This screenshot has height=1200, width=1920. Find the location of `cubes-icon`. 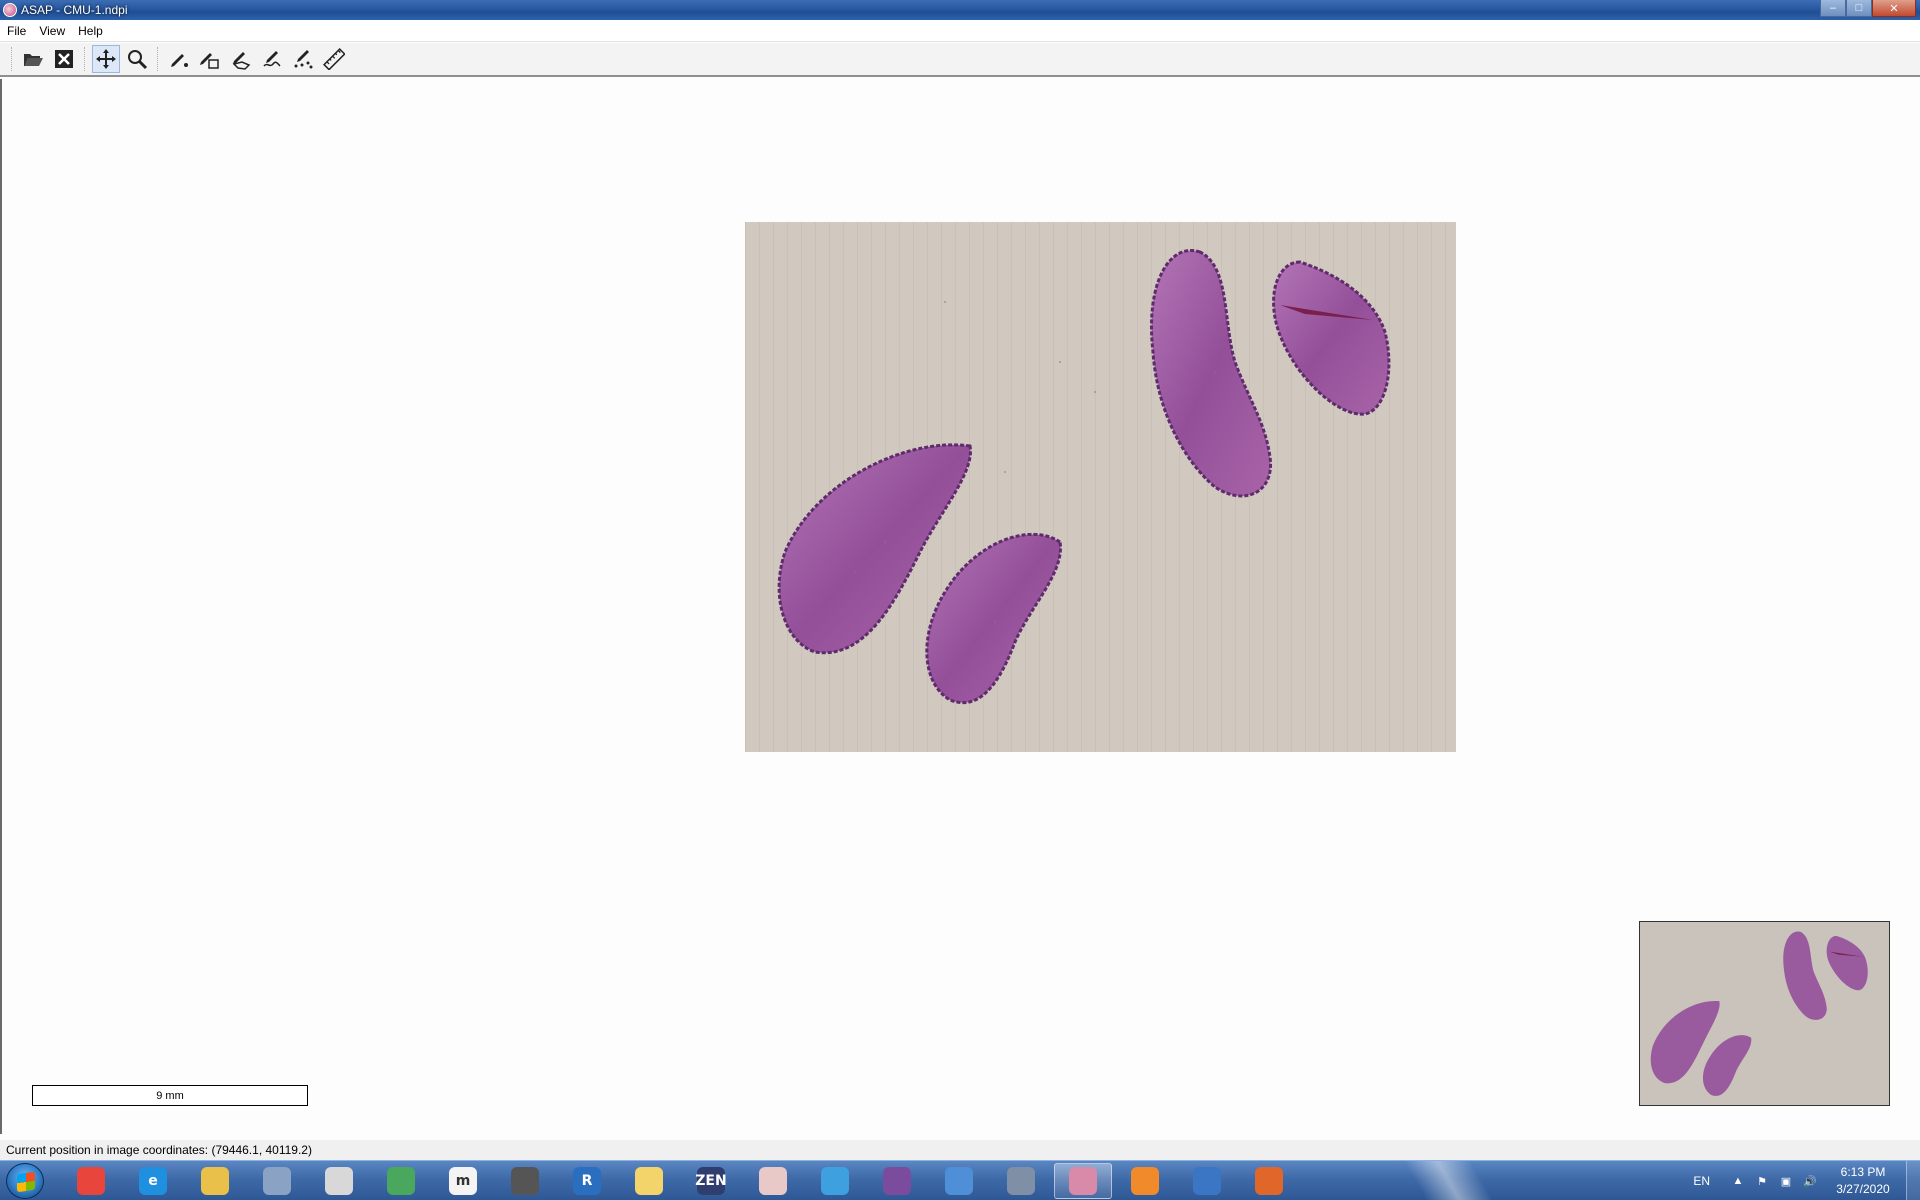

cubes-icon is located at coordinates (401, 1181).